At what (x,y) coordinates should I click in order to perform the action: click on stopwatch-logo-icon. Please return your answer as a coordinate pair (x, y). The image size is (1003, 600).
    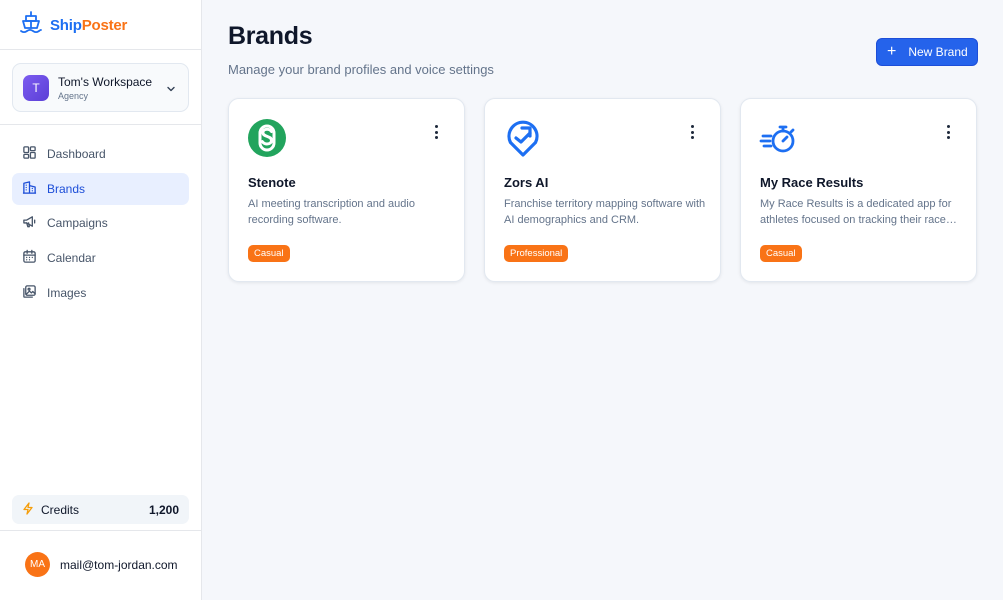
    Looking at the image, I should click on (779, 138).